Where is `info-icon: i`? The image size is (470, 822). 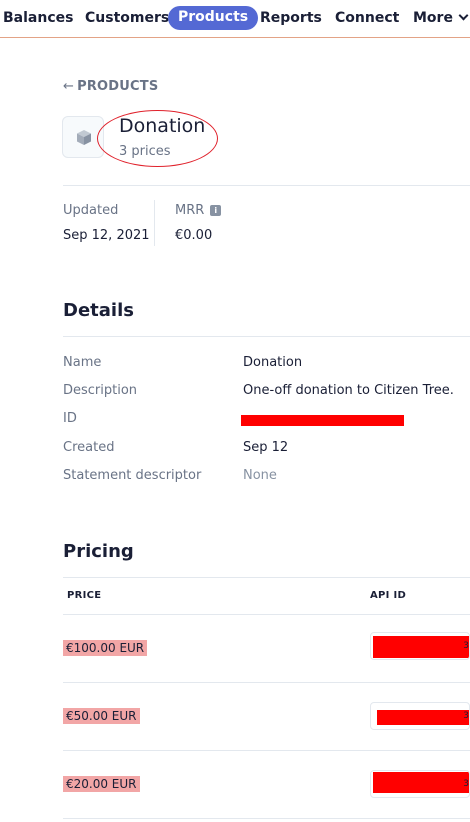 info-icon: i is located at coordinates (216, 210).